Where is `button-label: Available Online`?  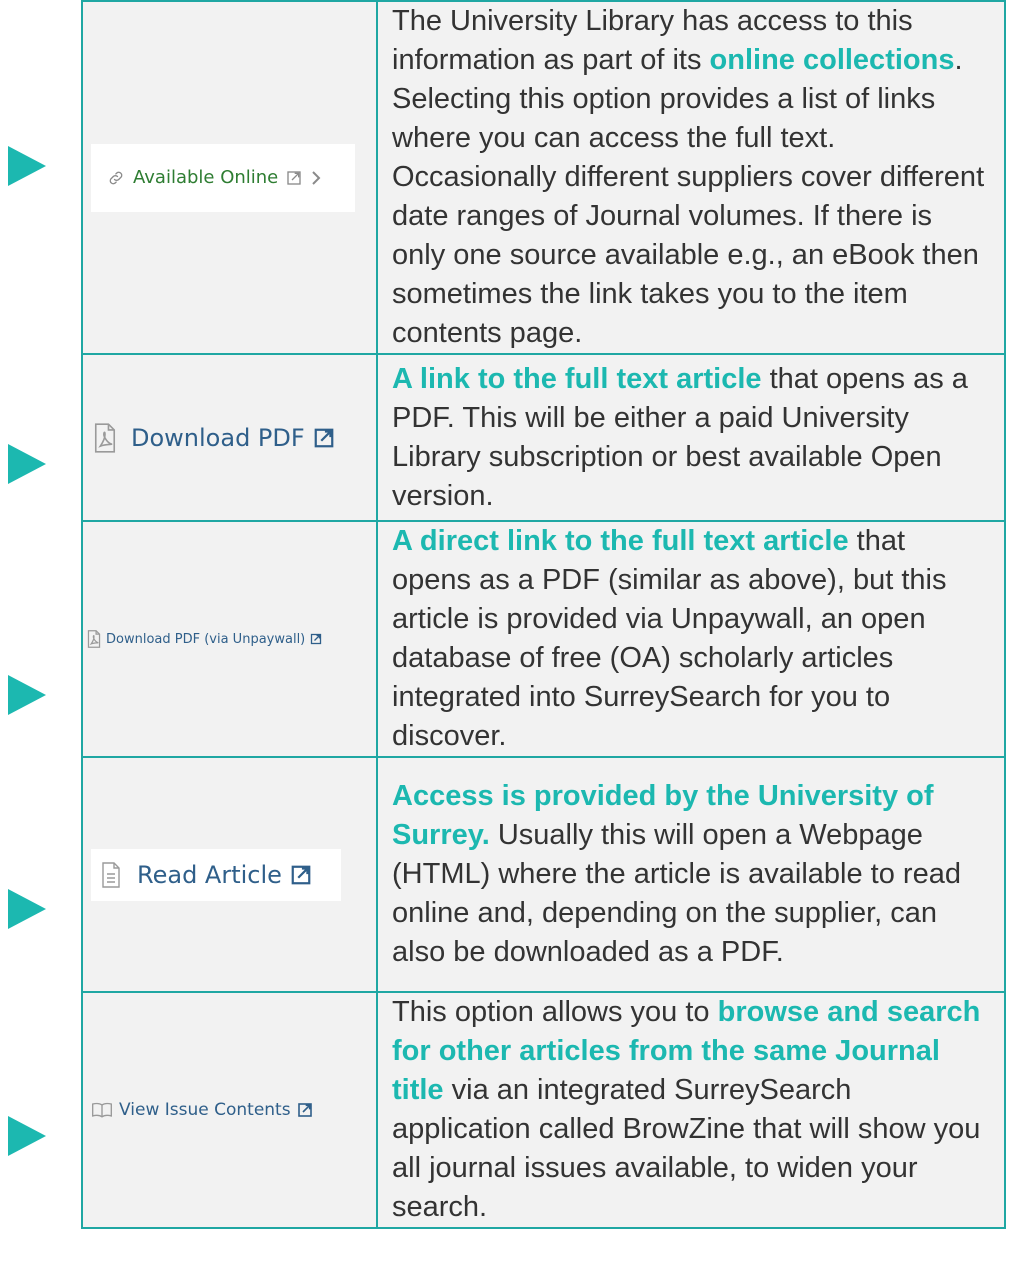 button-label: Available Online is located at coordinates (206, 177).